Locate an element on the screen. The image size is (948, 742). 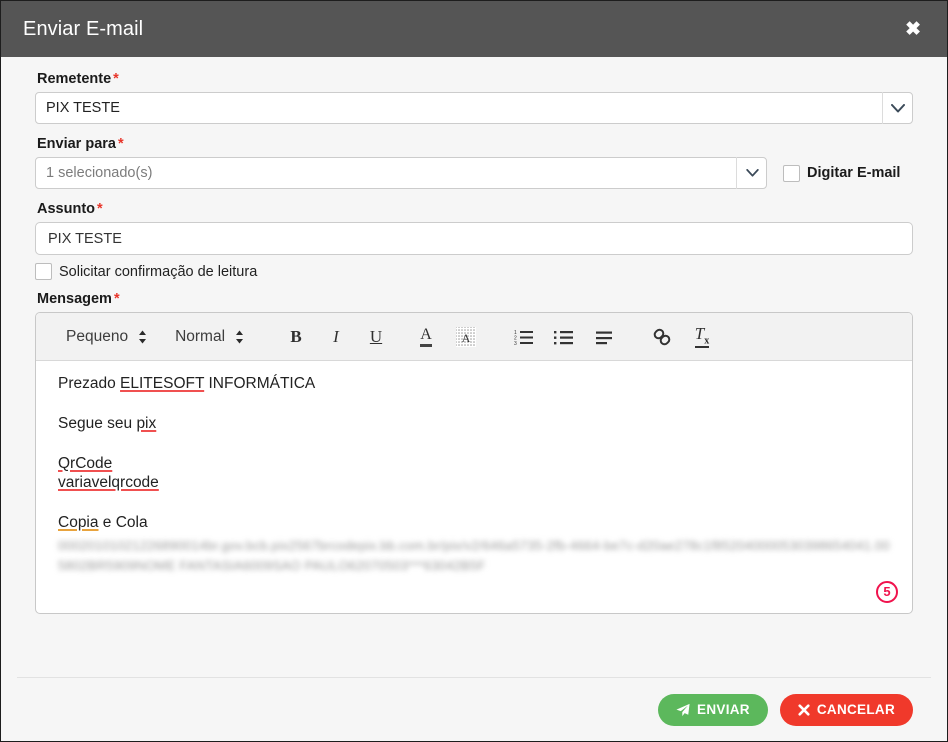
recipients-label-text: Enviar para is located at coordinates (76, 144).